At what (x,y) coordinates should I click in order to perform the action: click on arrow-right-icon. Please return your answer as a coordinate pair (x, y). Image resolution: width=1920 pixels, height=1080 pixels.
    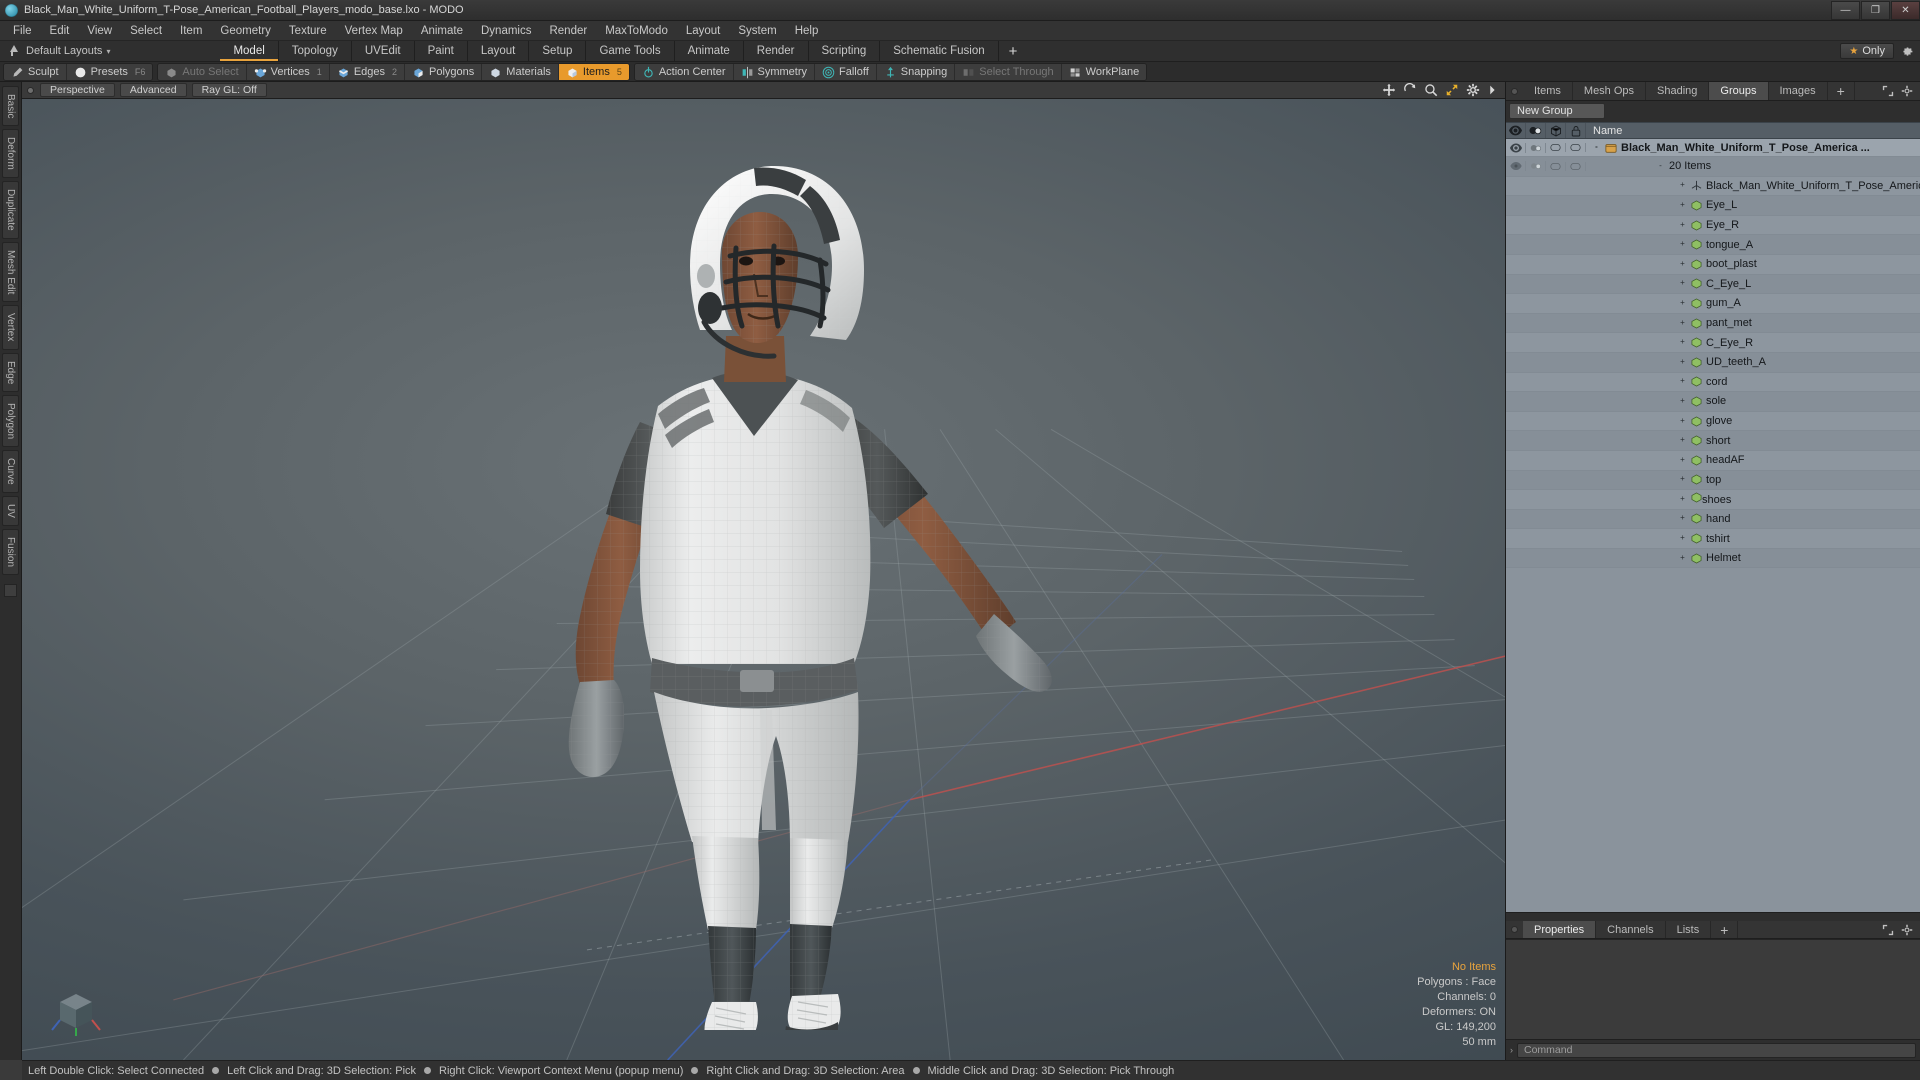
    Looking at the image, I should click on (1492, 90).